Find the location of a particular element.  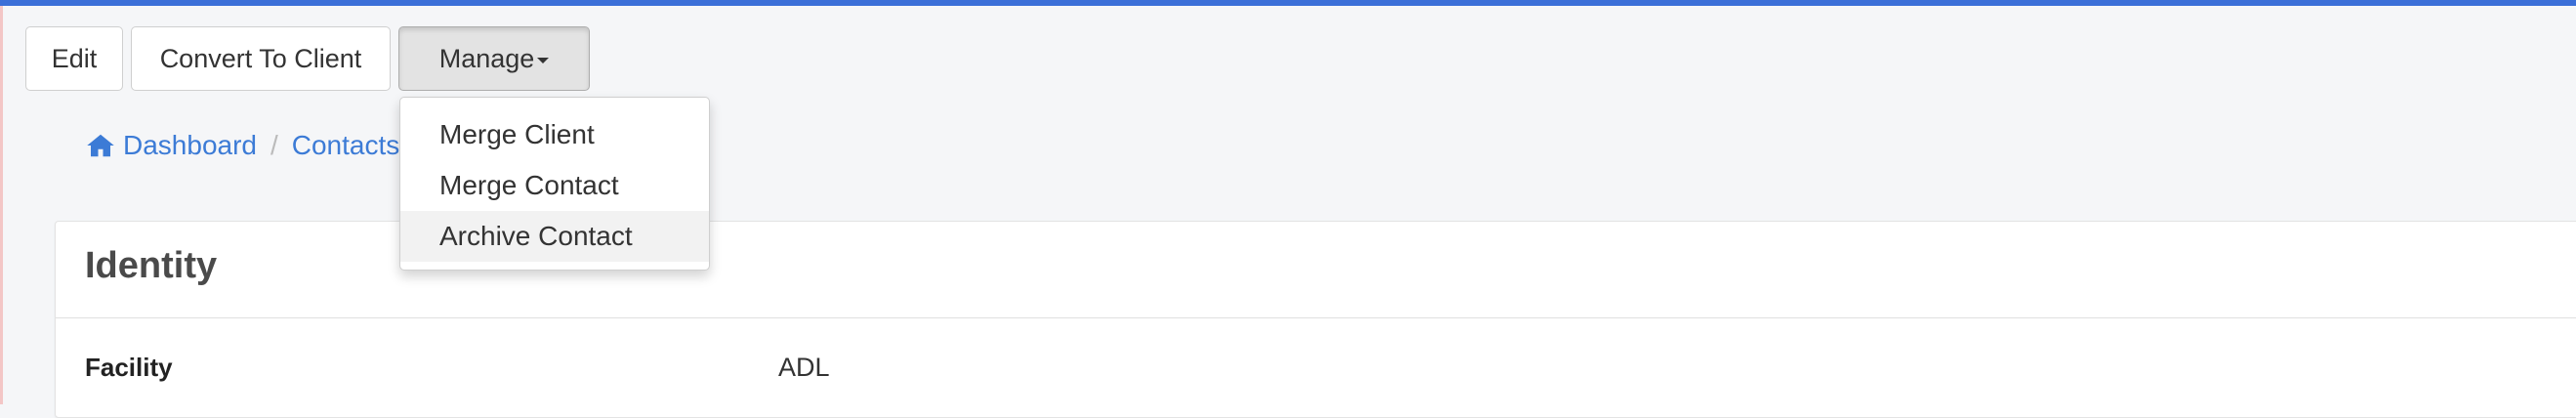

edit-button: Edit is located at coordinates (74, 59).